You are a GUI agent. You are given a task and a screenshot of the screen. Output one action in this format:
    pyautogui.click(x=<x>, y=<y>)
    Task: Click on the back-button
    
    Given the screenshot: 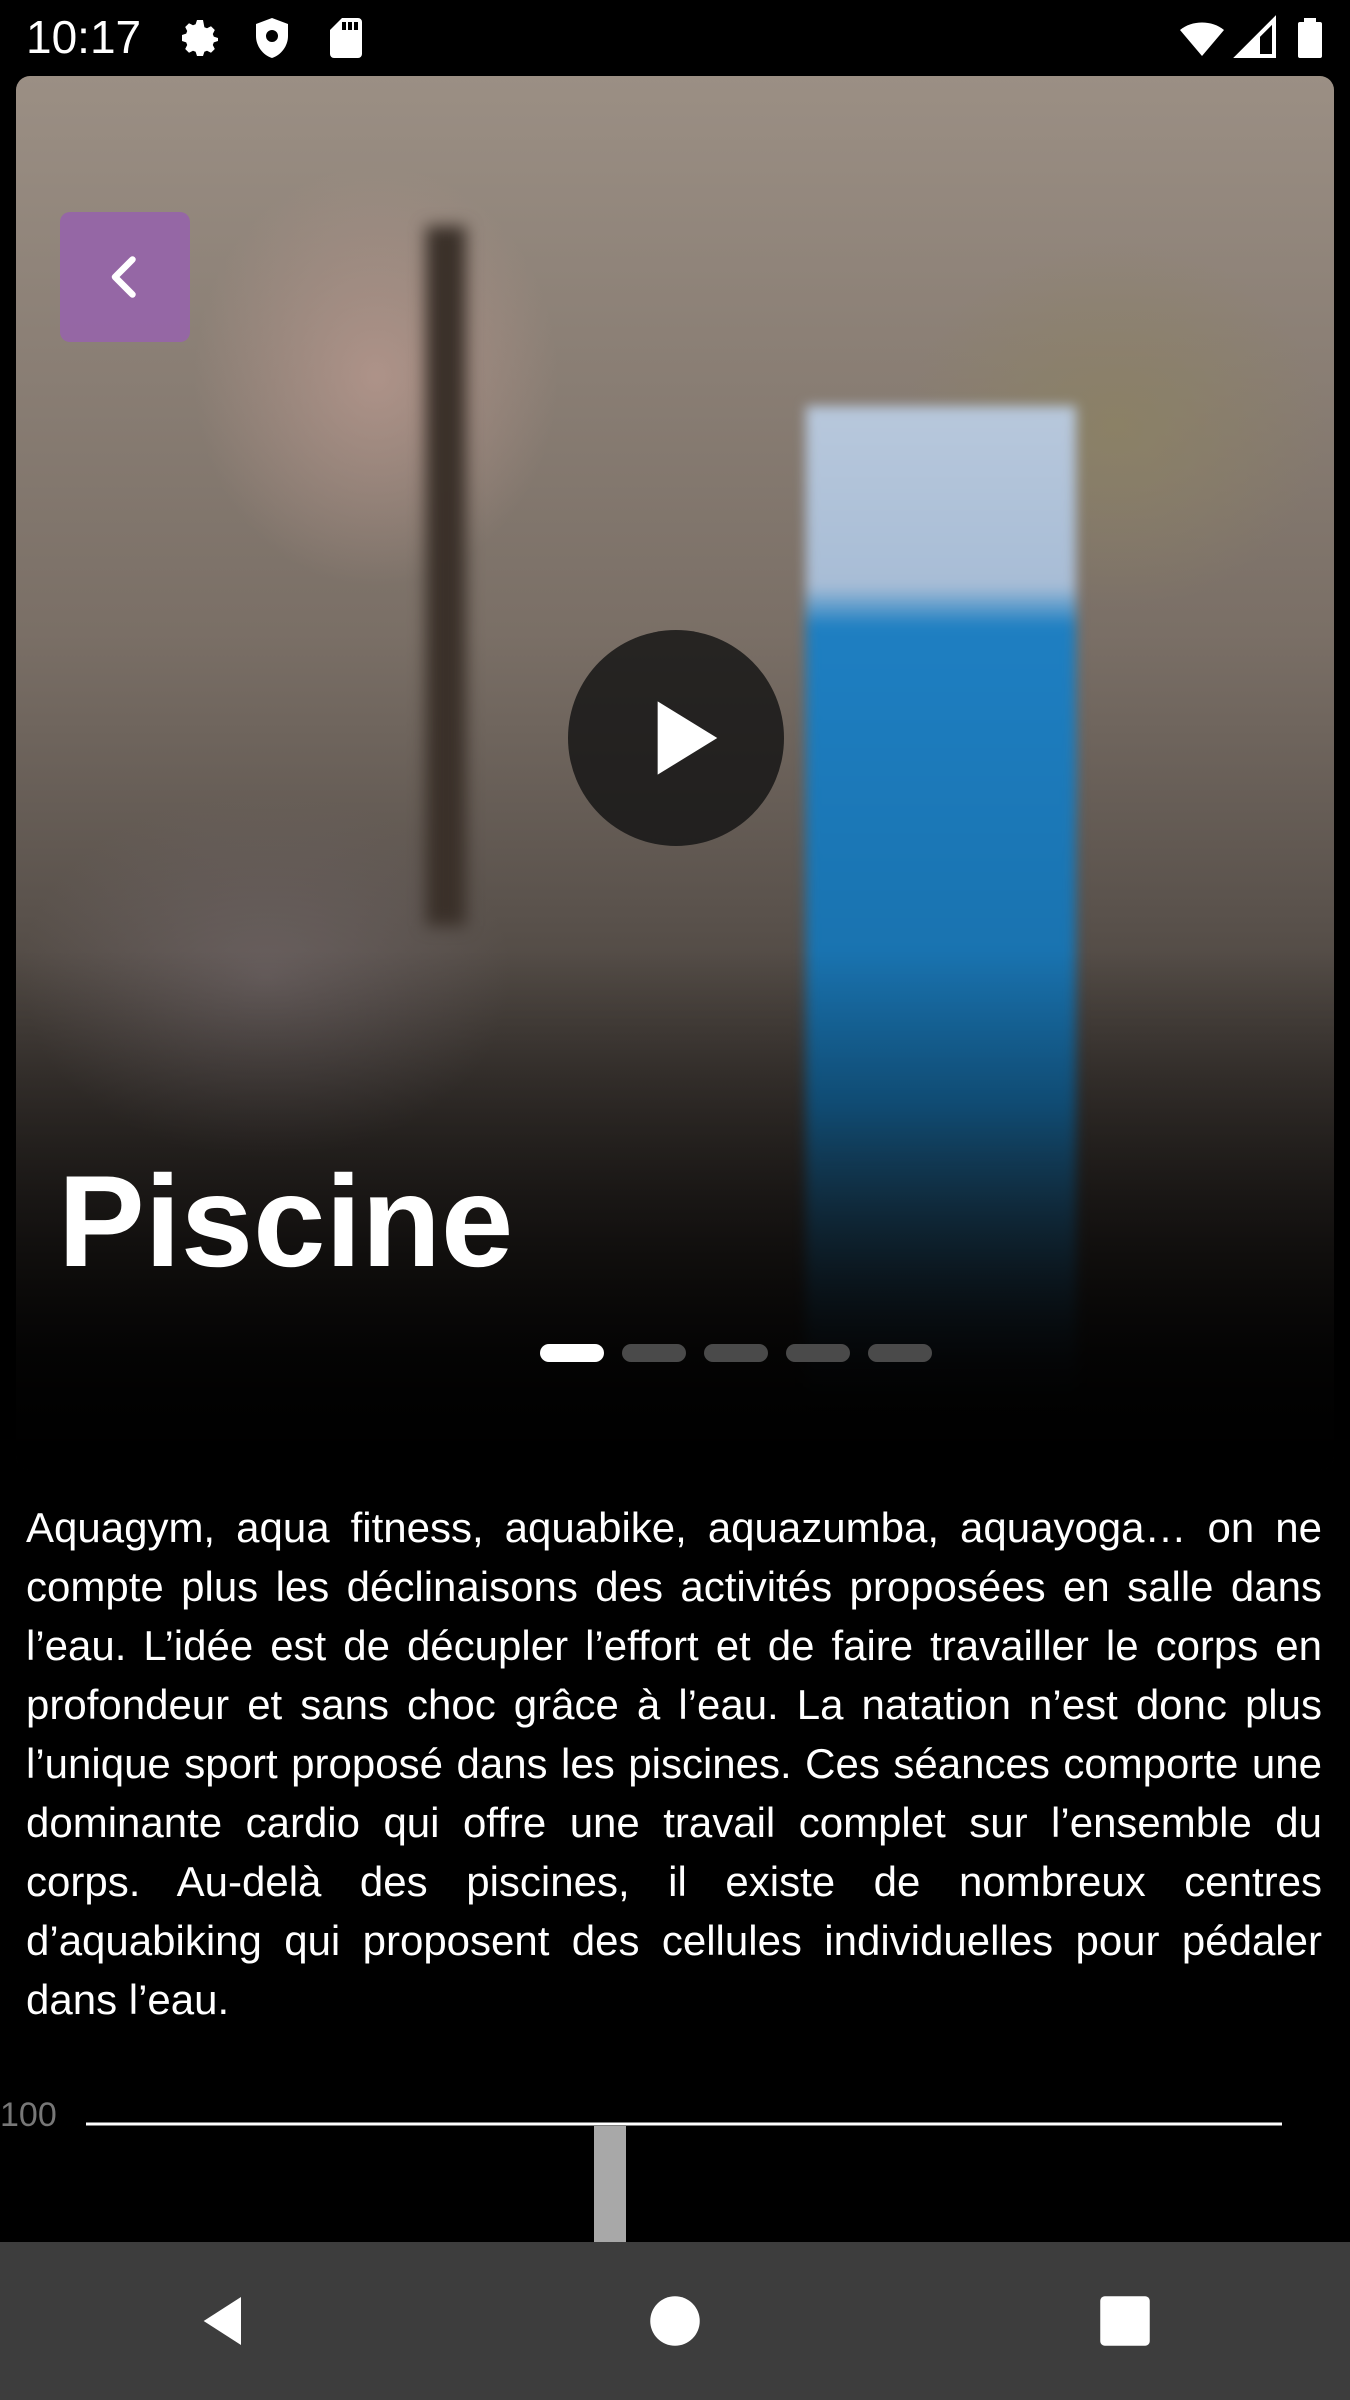 What is the action you would take?
    pyautogui.click(x=125, y=277)
    